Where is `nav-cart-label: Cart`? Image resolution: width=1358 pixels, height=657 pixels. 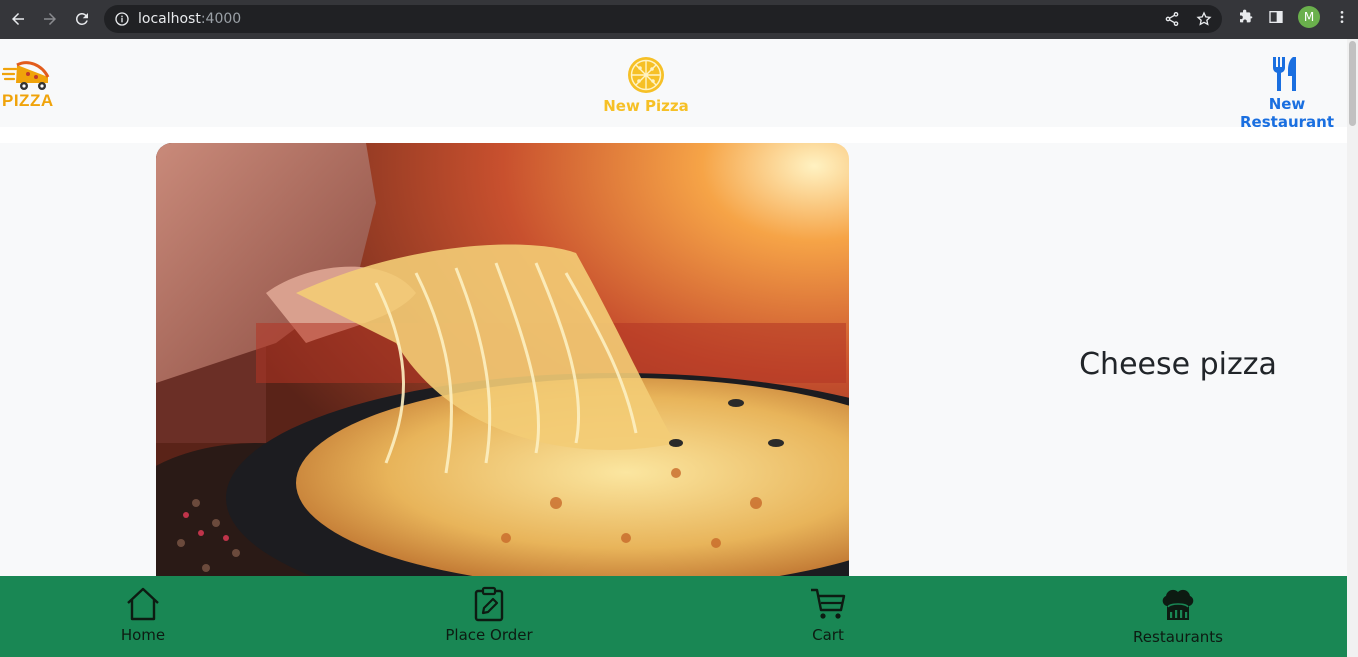 nav-cart-label: Cart is located at coordinates (828, 635).